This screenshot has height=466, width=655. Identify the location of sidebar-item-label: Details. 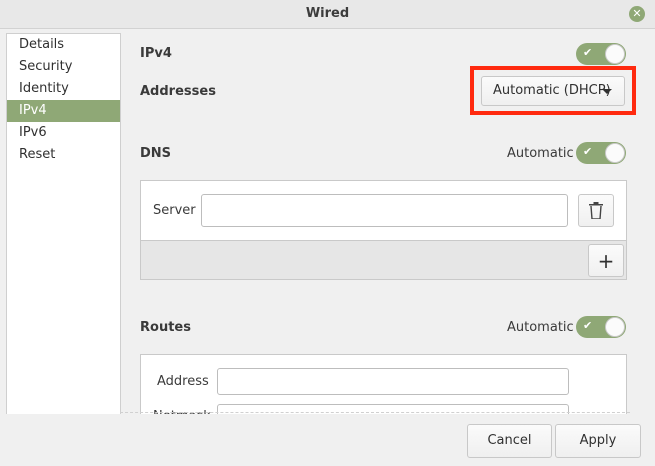
(42, 44).